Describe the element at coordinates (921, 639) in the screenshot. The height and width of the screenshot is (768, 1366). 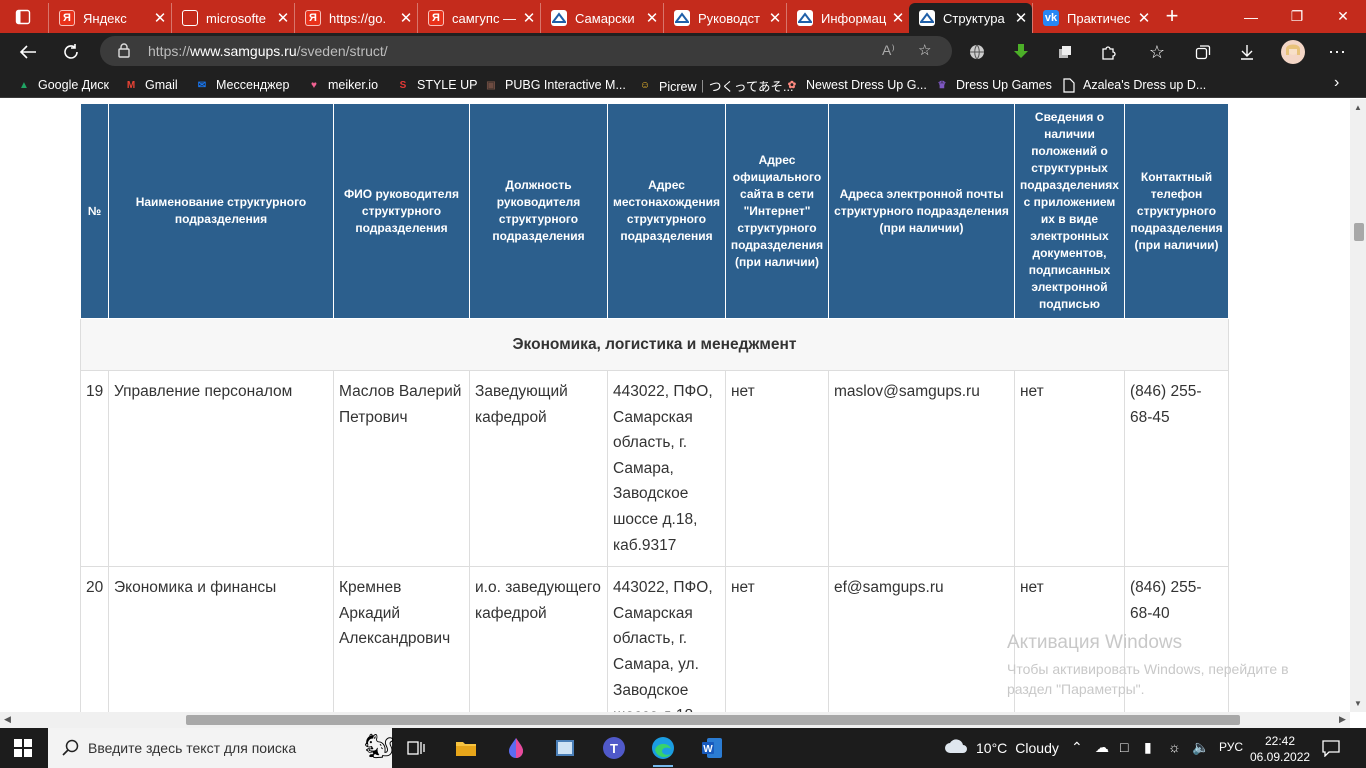
I see `unit-email: ef@samgups.ru` at that location.